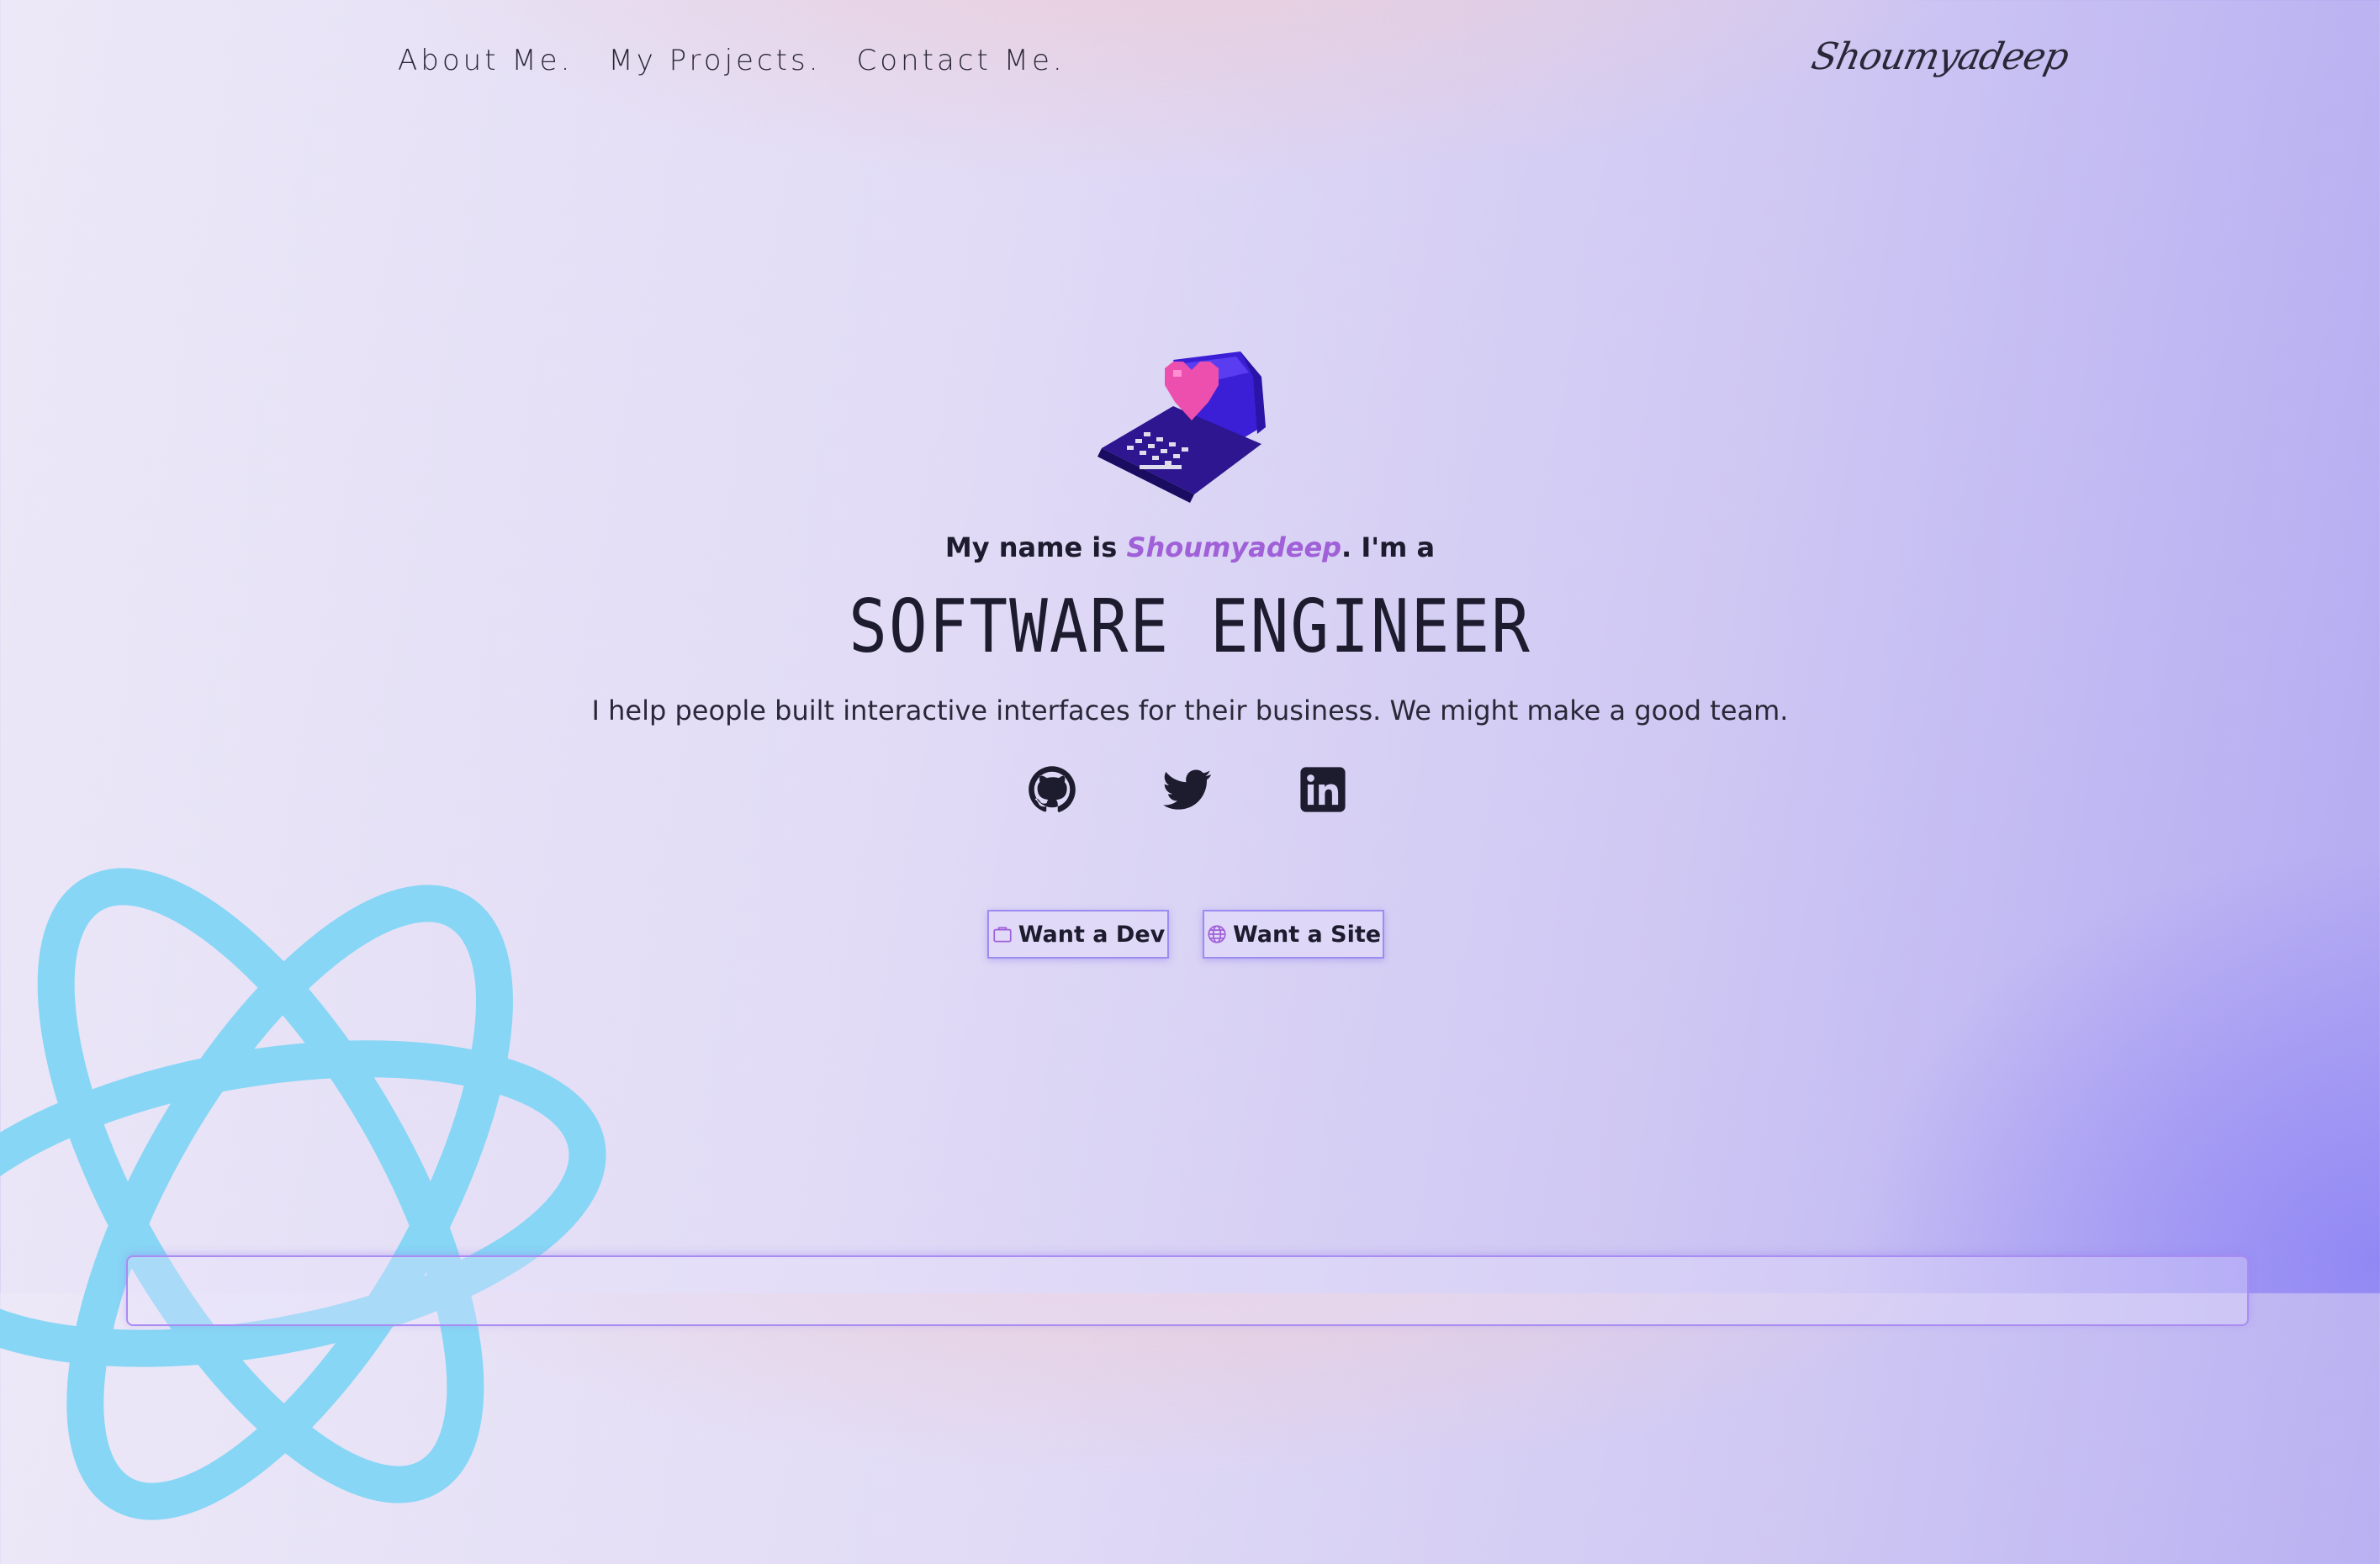  I want to click on linkedin-icon, so click(1323, 789).